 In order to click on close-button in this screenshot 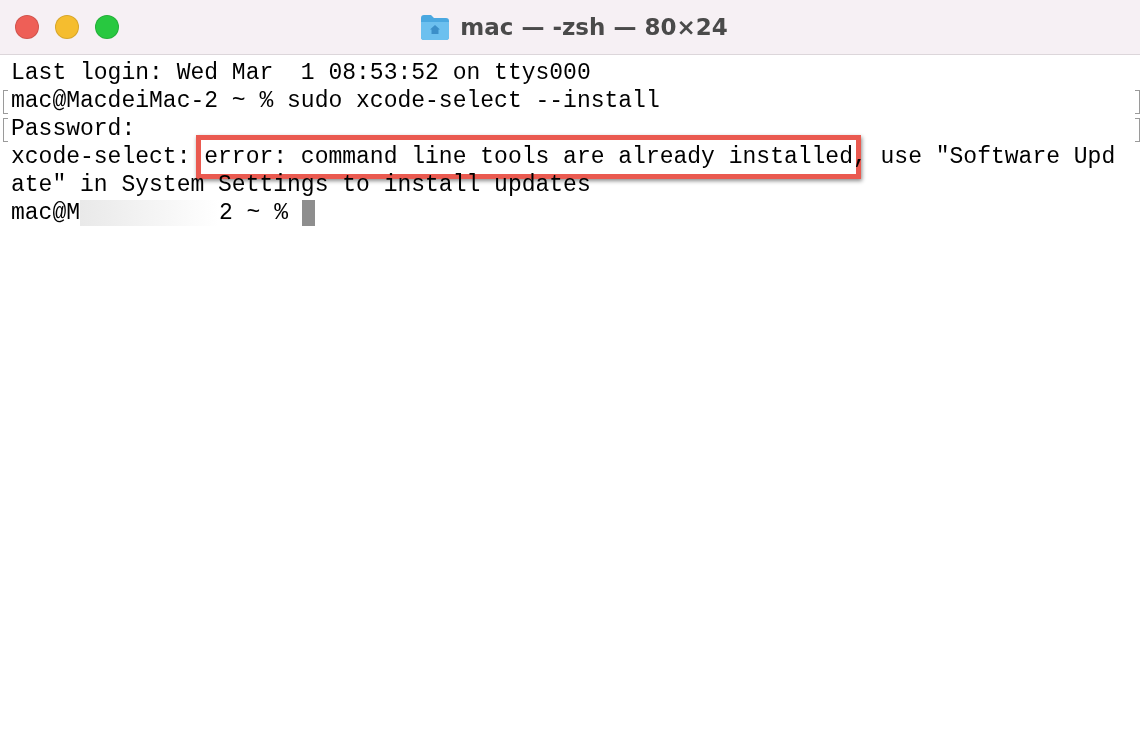, I will do `click(27, 27)`.